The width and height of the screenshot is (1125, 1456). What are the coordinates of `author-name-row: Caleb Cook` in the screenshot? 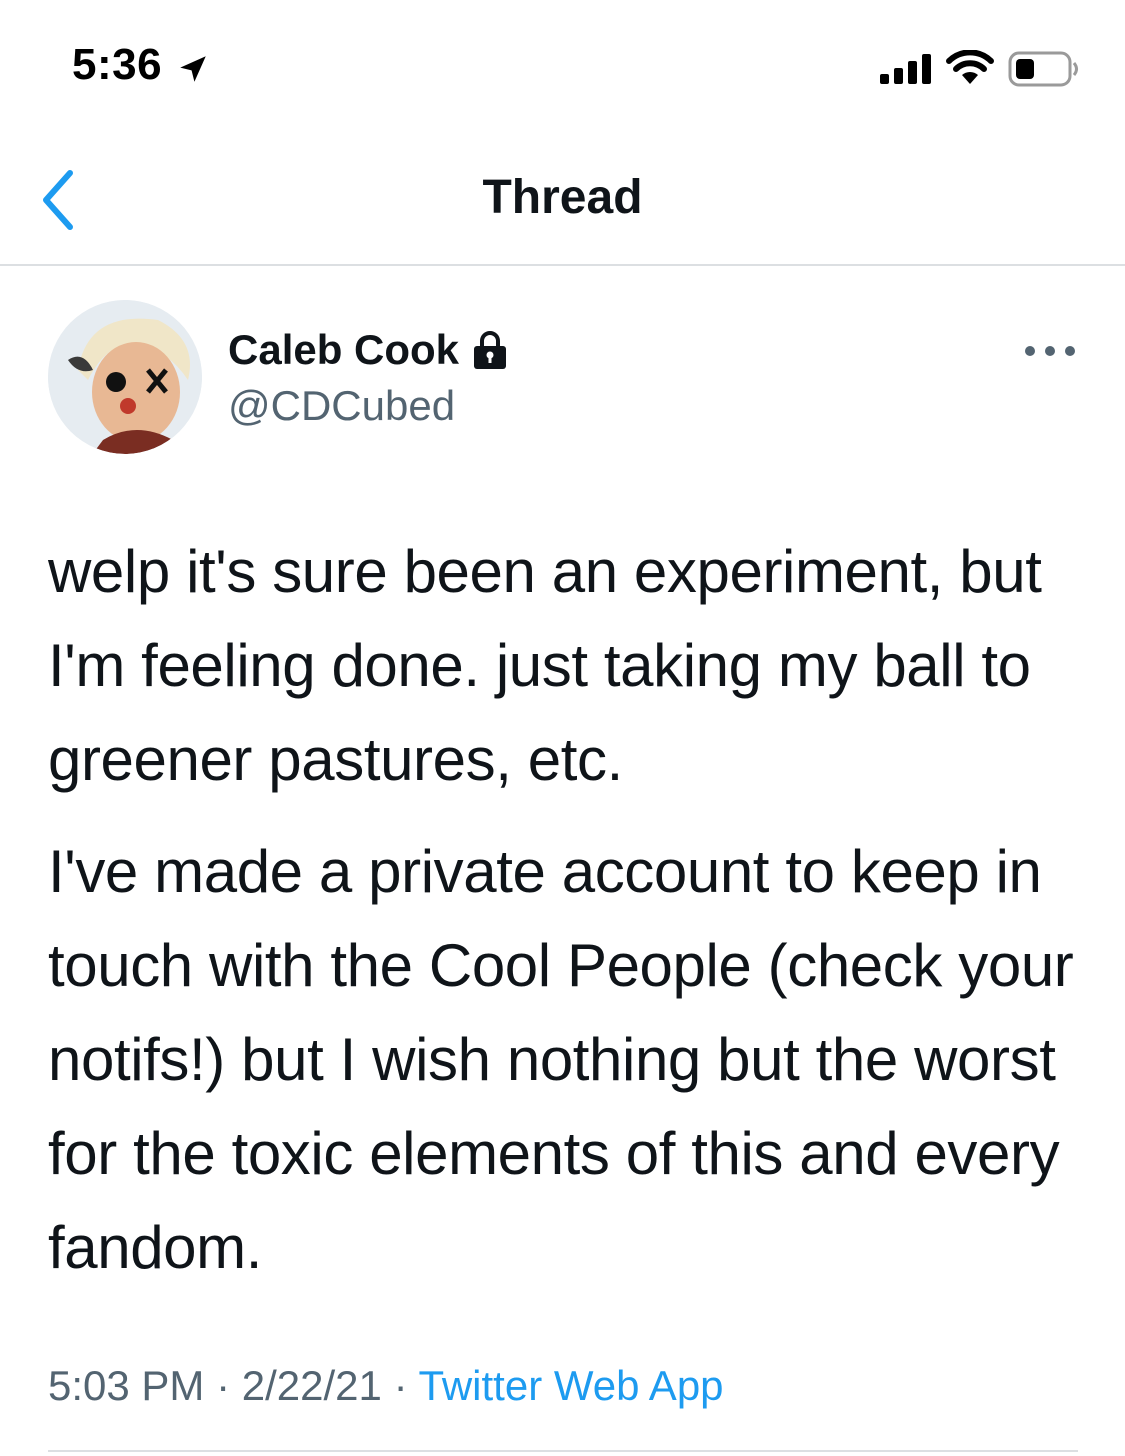 It's located at (368, 350).